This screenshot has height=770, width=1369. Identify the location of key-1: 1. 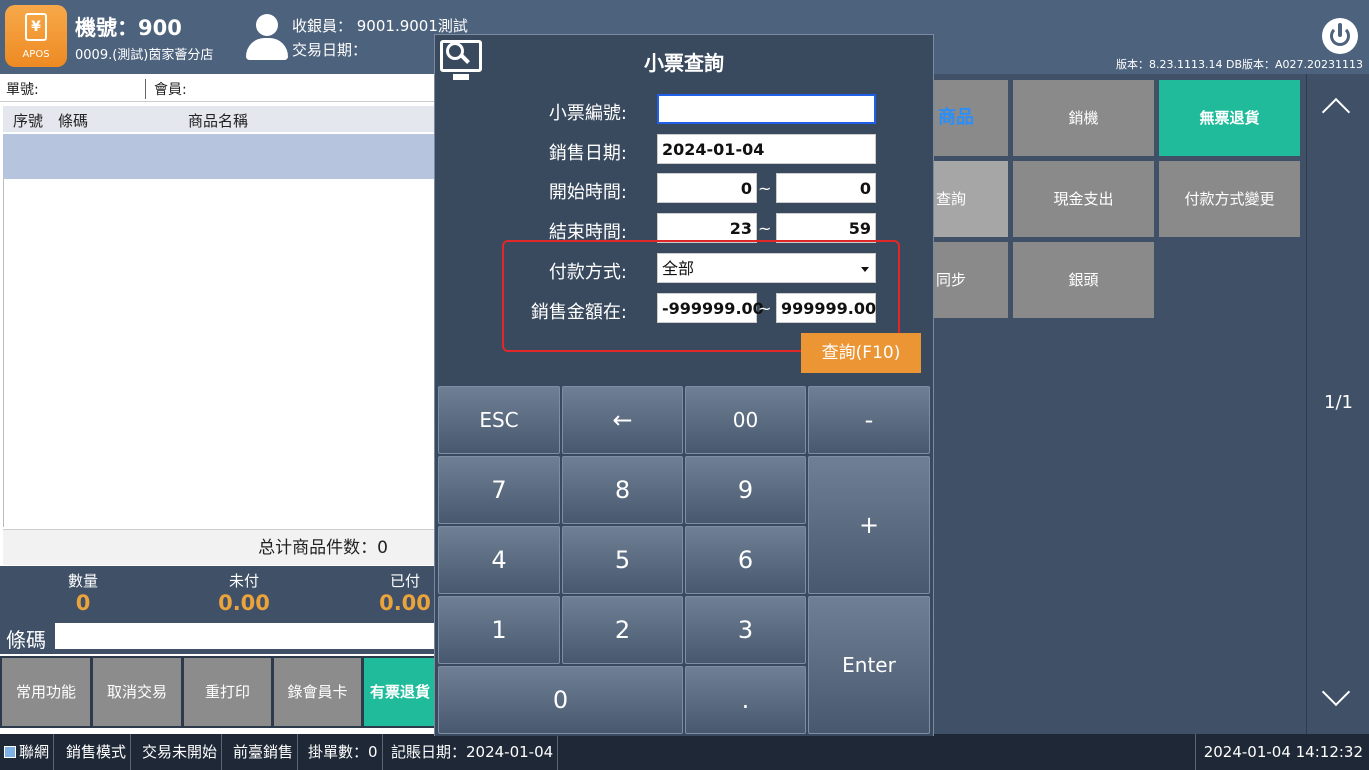
(499, 630).